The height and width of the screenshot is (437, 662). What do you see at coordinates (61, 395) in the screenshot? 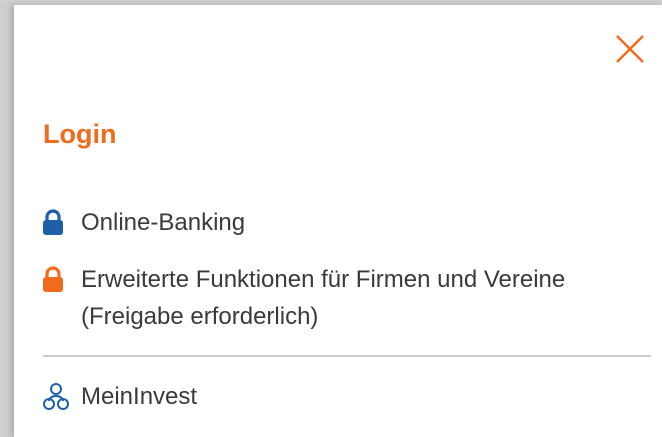
I see `person-group-icon` at bounding box center [61, 395].